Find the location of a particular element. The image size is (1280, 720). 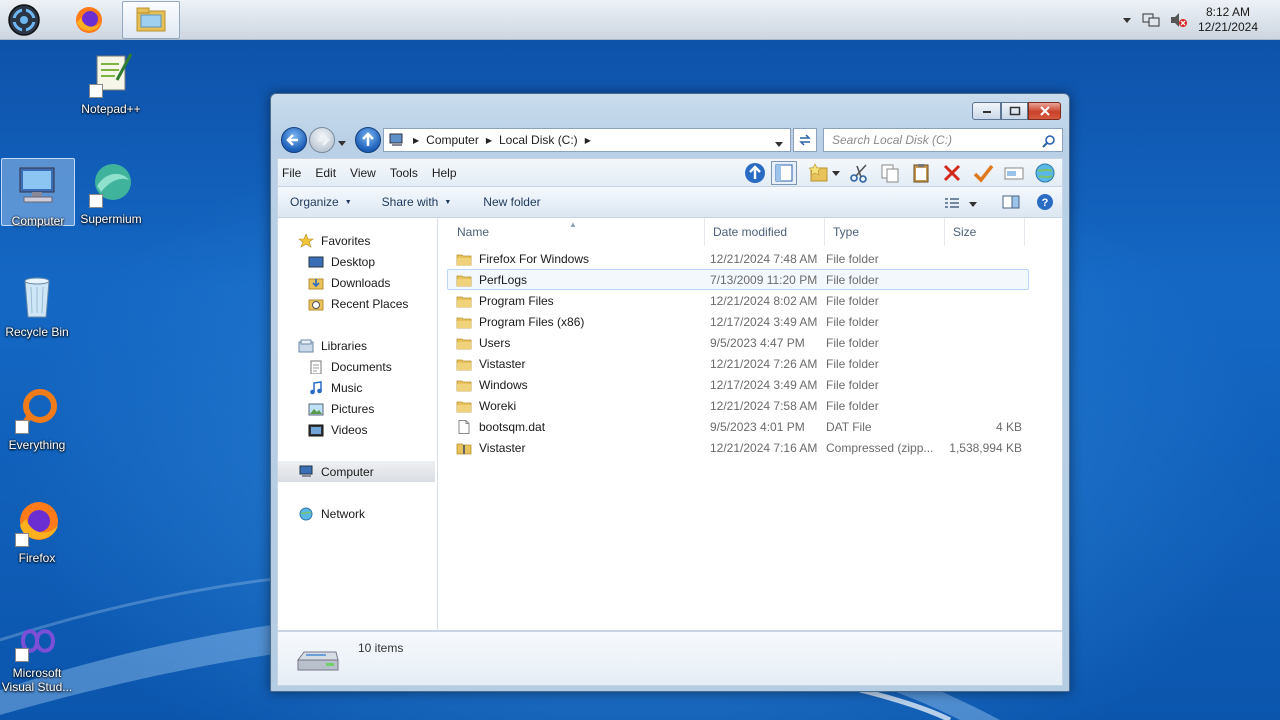

column-type: Type is located at coordinates (885, 232).